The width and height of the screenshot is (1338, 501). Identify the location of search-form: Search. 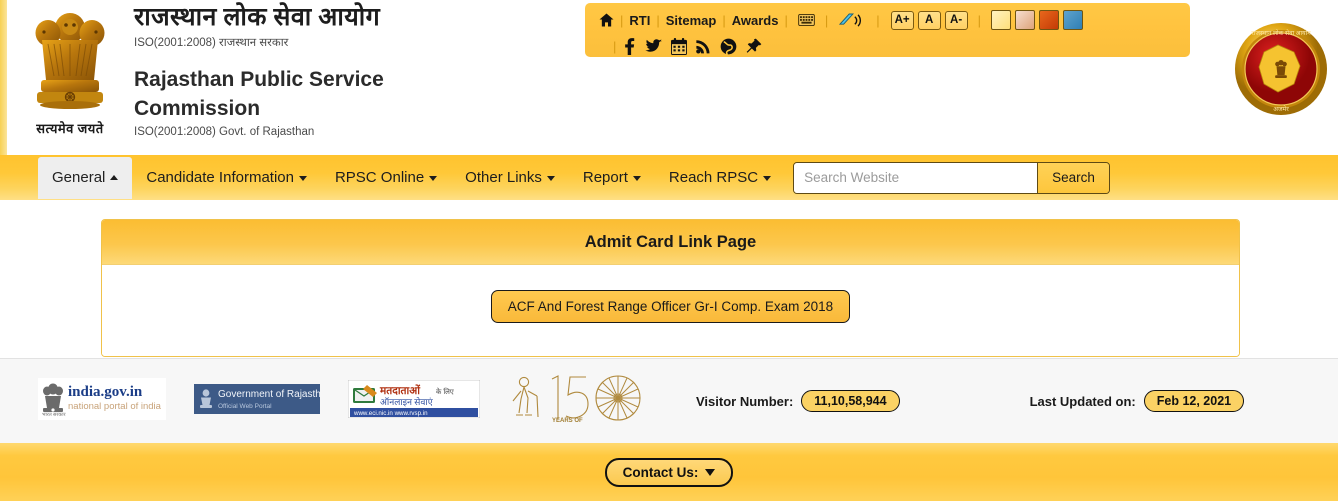
(951, 177).